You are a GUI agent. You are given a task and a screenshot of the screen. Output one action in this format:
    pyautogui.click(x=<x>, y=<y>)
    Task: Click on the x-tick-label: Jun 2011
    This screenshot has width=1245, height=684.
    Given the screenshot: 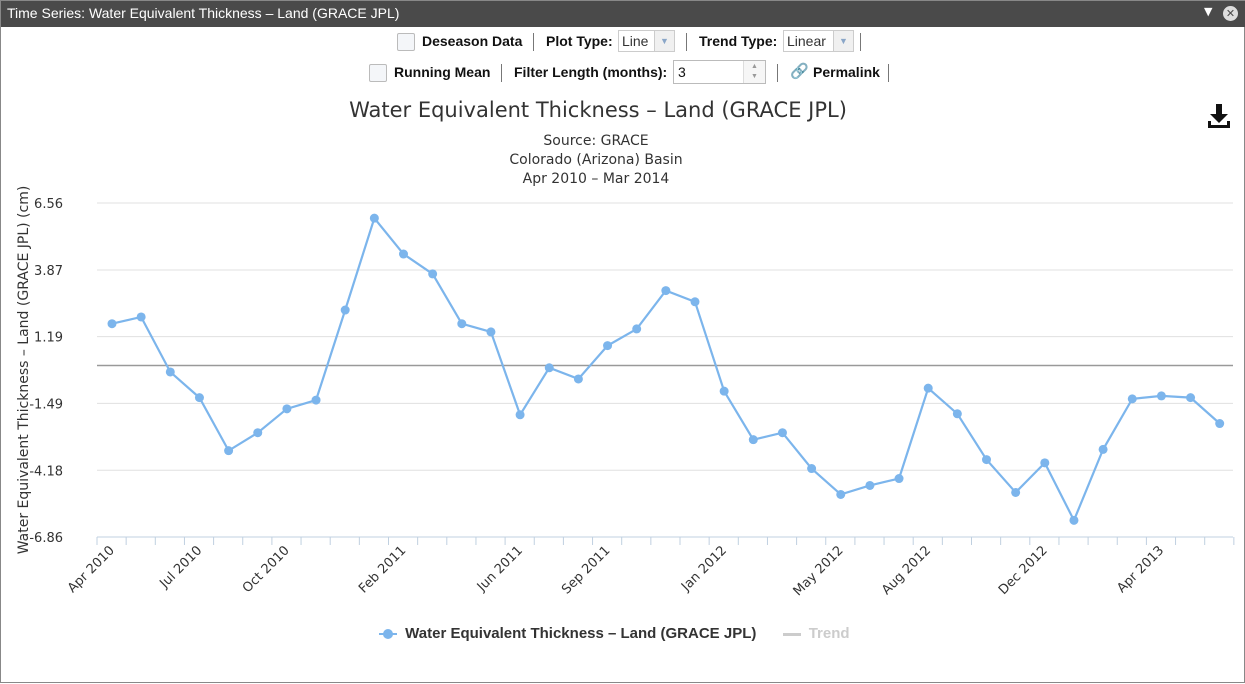 What is the action you would take?
    pyautogui.click(x=500, y=569)
    